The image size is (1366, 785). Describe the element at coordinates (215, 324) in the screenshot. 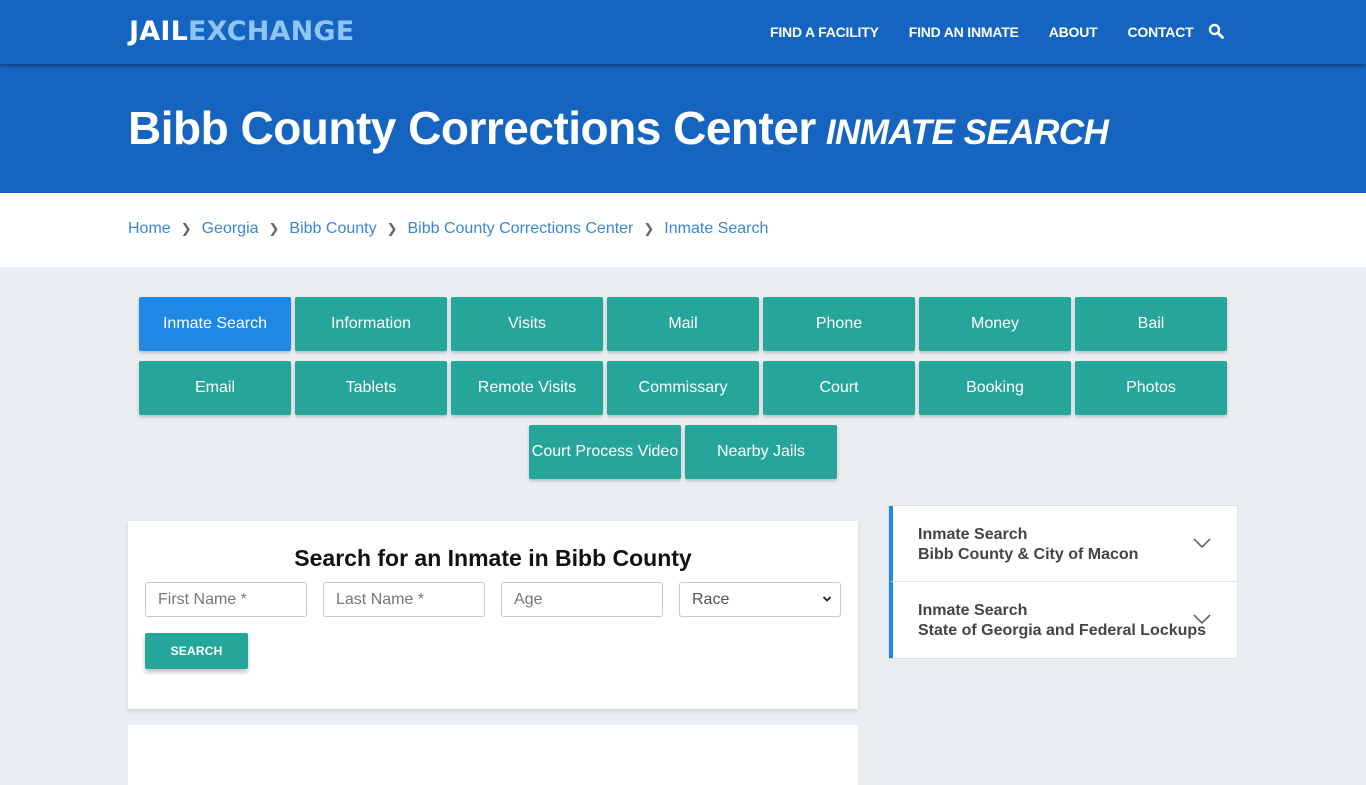

I see `btn-inmate-search: Inmate Search` at that location.